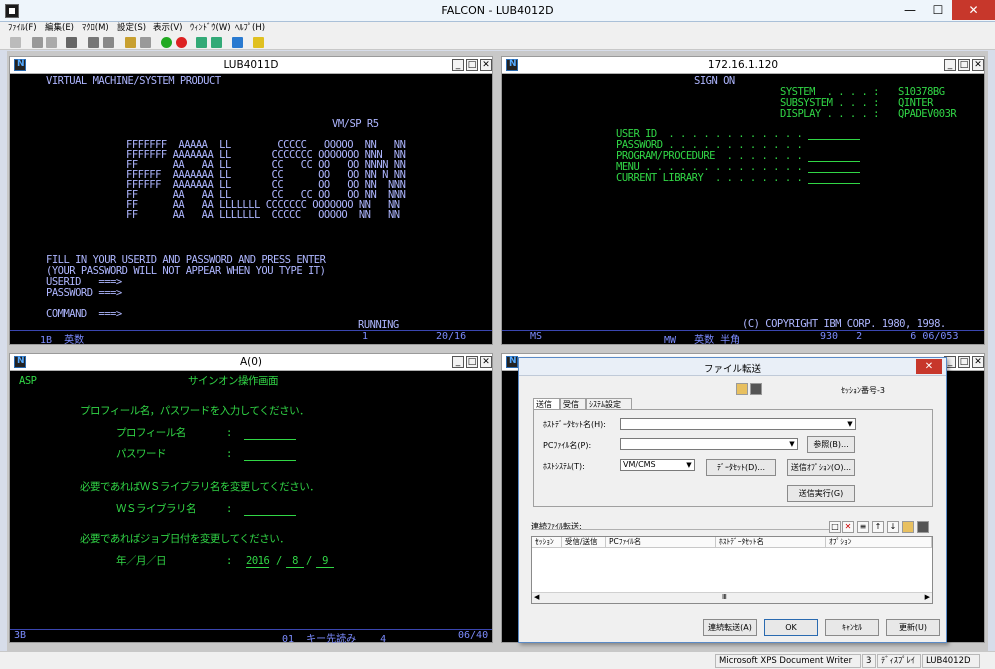  Describe the element at coordinates (536, 597) in the screenshot. I see `scroll-left-icon: ◀` at that location.